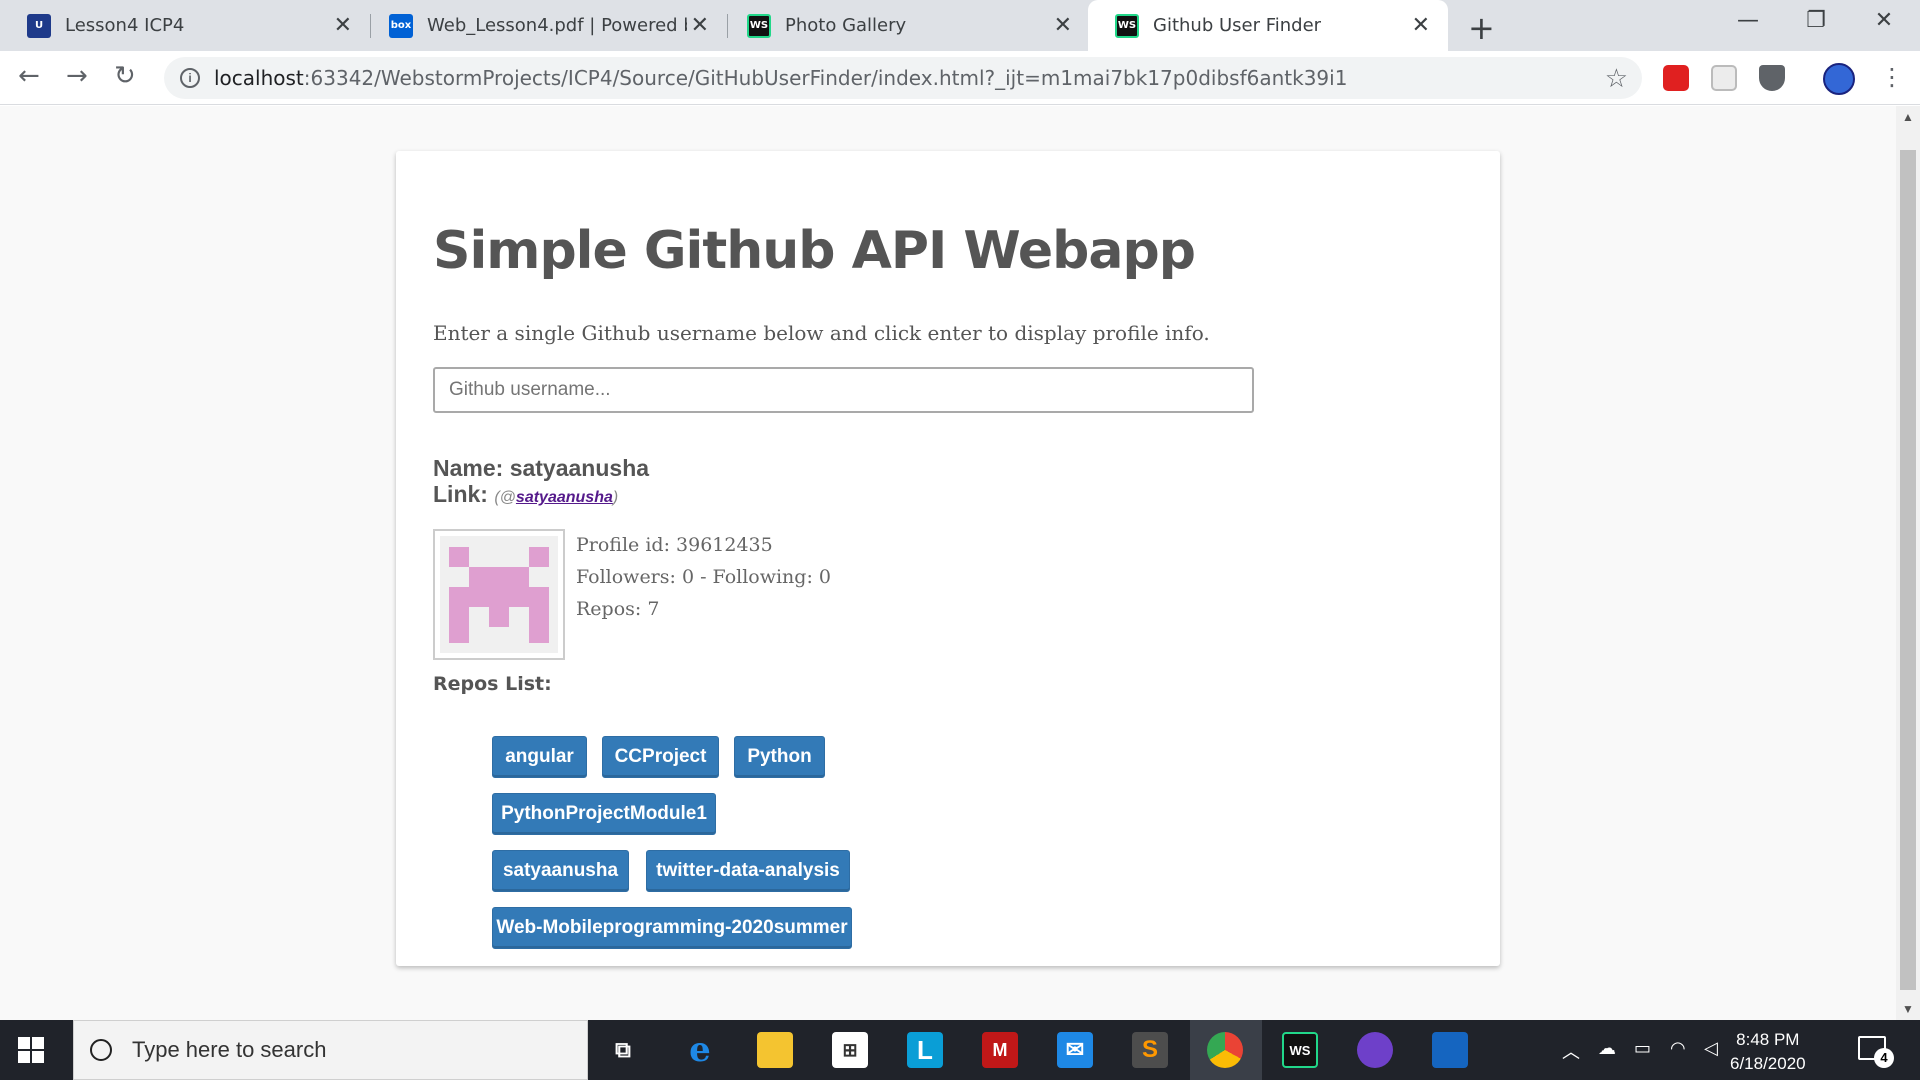 Image resolution: width=1920 pixels, height=1080 pixels. I want to click on new-tab-button: +, so click(1481, 28).